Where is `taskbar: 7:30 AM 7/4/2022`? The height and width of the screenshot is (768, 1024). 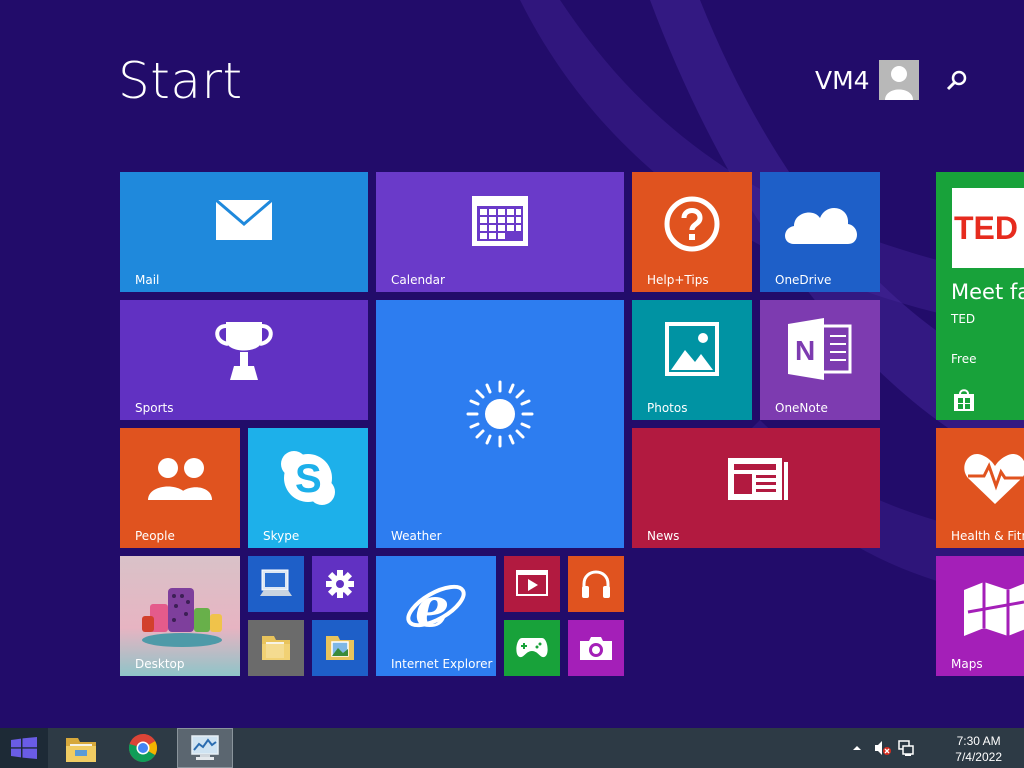 taskbar: 7:30 AM 7/4/2022 is located at coordinates (512, 748).